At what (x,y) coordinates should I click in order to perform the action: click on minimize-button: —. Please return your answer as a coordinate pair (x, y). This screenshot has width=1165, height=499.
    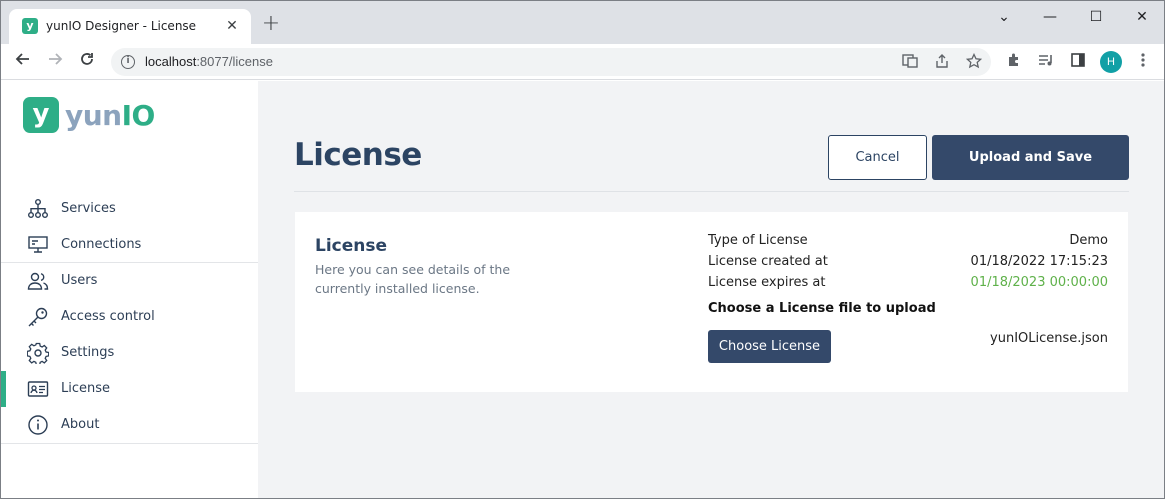
    Looking at the image, I should click on (1050, 17).